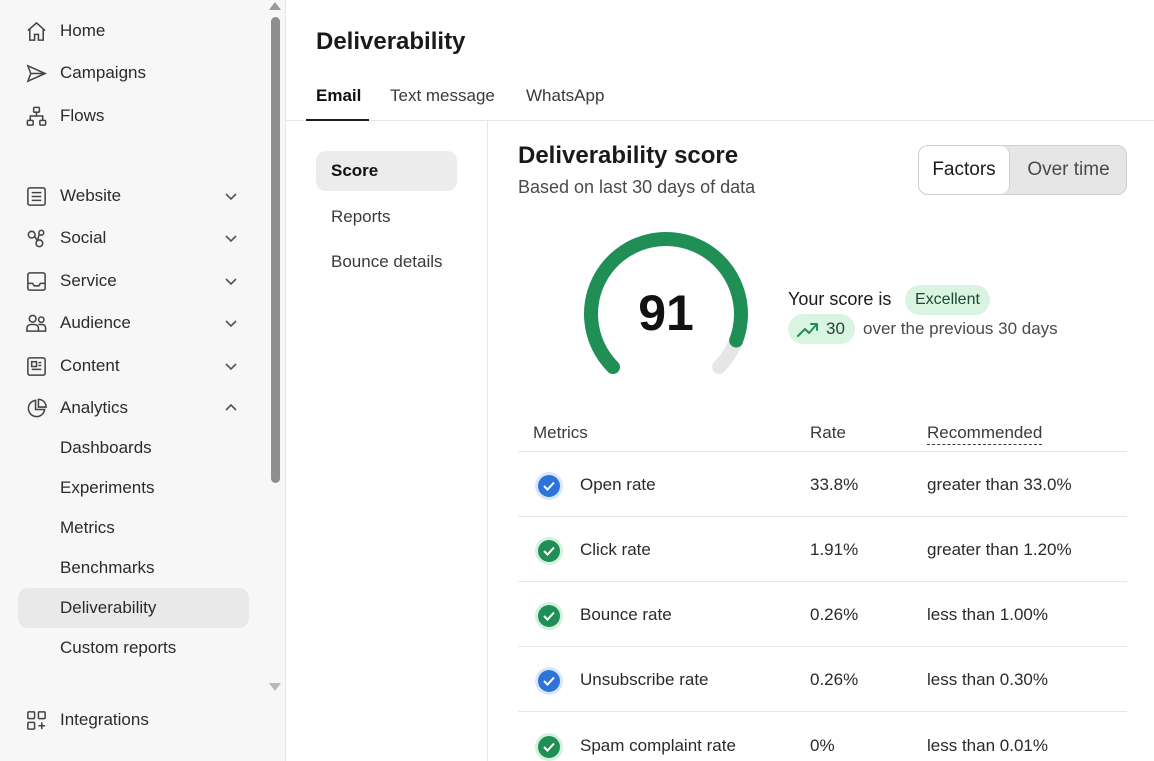 Image resolution: width=1154 pixels, height=761 pixels. Describe the element at coordinates (133, 31) in the screenshot. I see `sidebar-item-home: Home` at that location.